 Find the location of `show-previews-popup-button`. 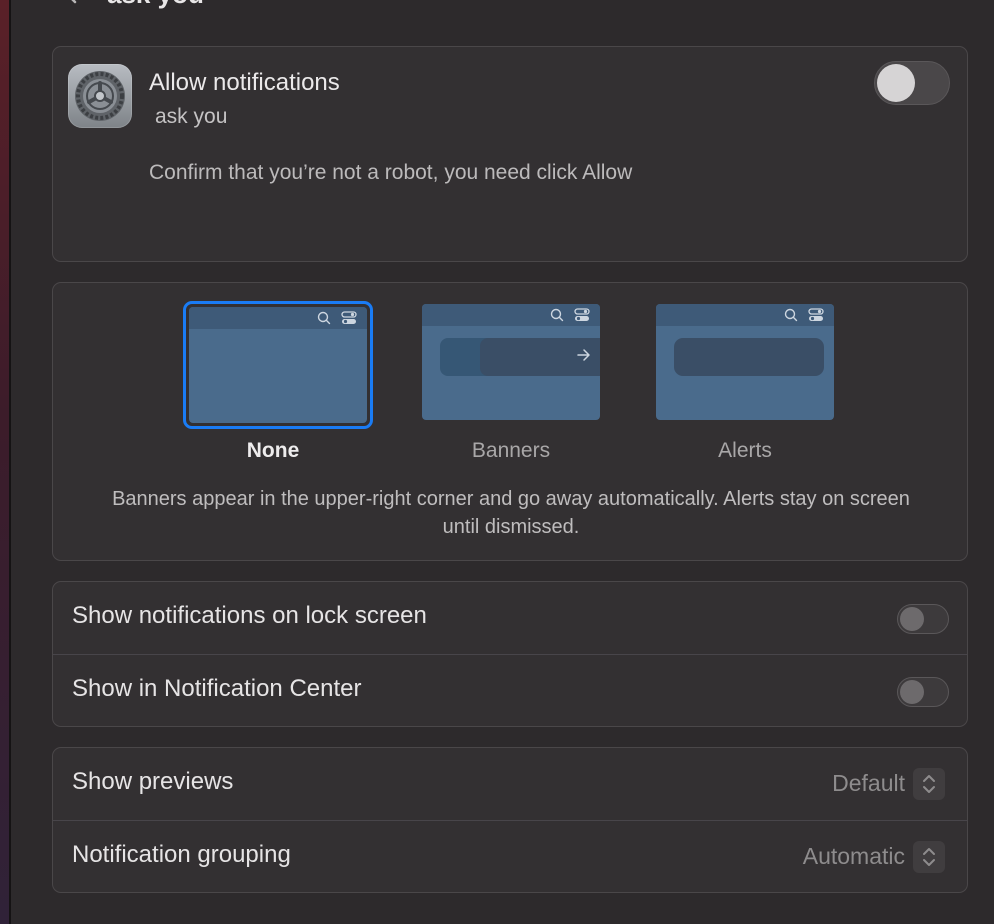

show-previews-popup-button is located at coordinates (929, 784).